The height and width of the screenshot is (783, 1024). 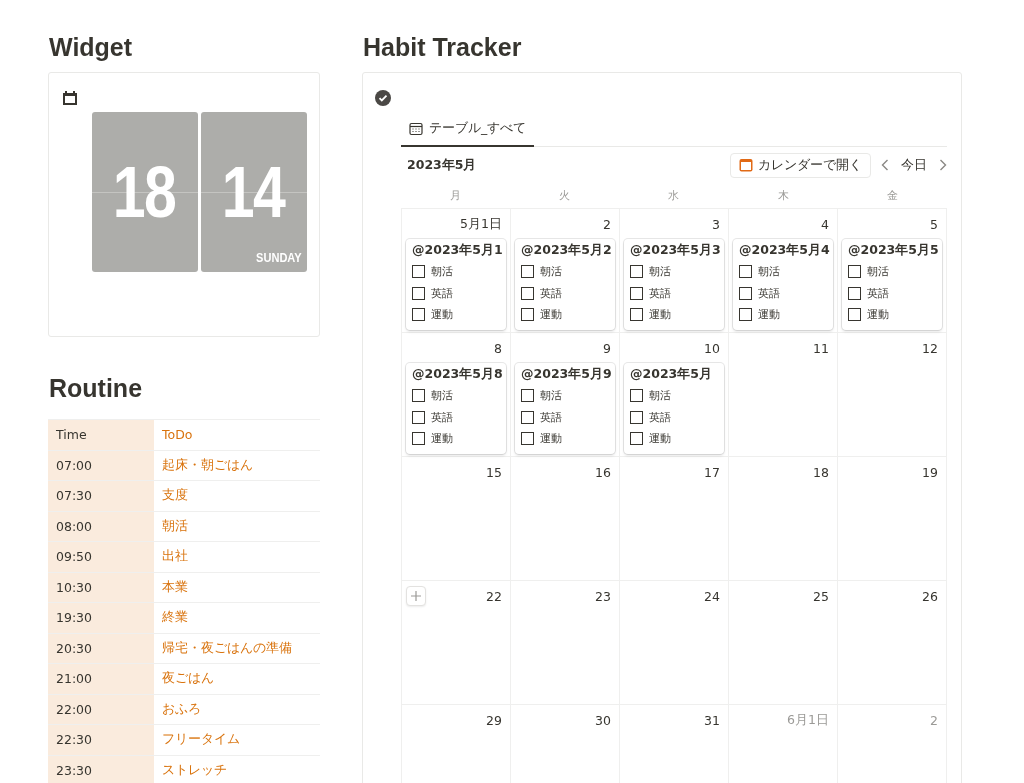 I want to click on plus-icon, so click(x=416, y=596).